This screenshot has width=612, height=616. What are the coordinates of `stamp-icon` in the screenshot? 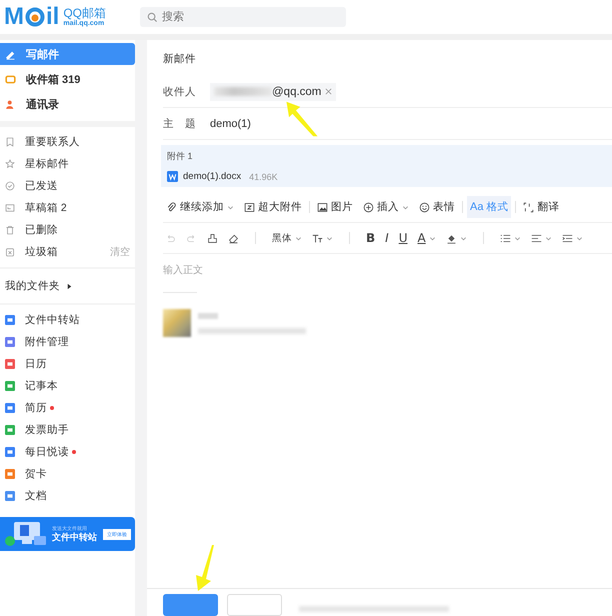 It's located at (212, 238).